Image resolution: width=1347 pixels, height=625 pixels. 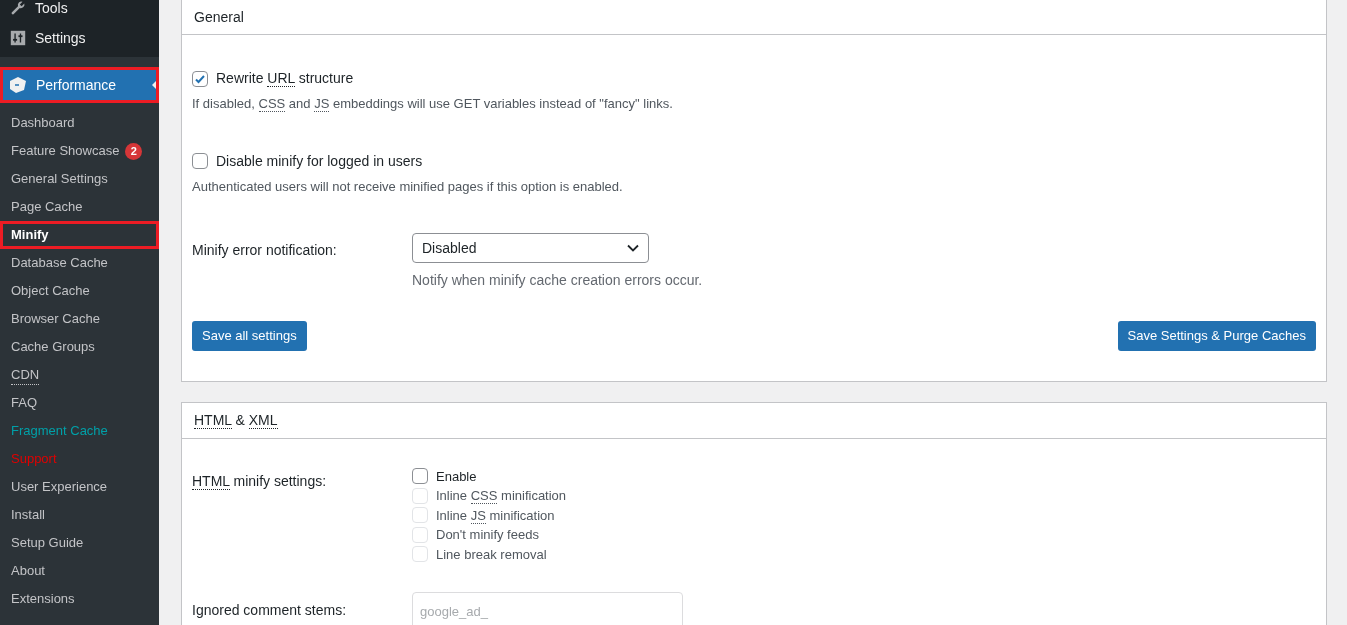 I want to click on sidebar-submenu-item: General Settings, so click(x=79, y=179).